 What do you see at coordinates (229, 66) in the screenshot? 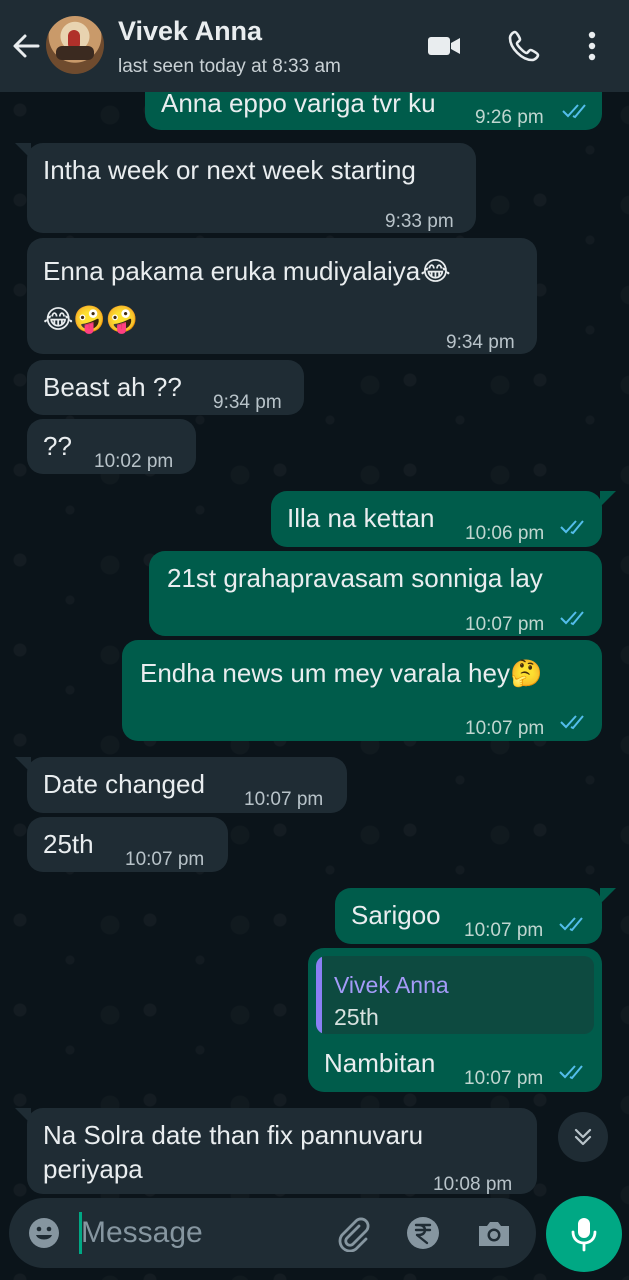
I see `last-seen-status: last seen today at 8:33 am` at bounding box center [229, 66].